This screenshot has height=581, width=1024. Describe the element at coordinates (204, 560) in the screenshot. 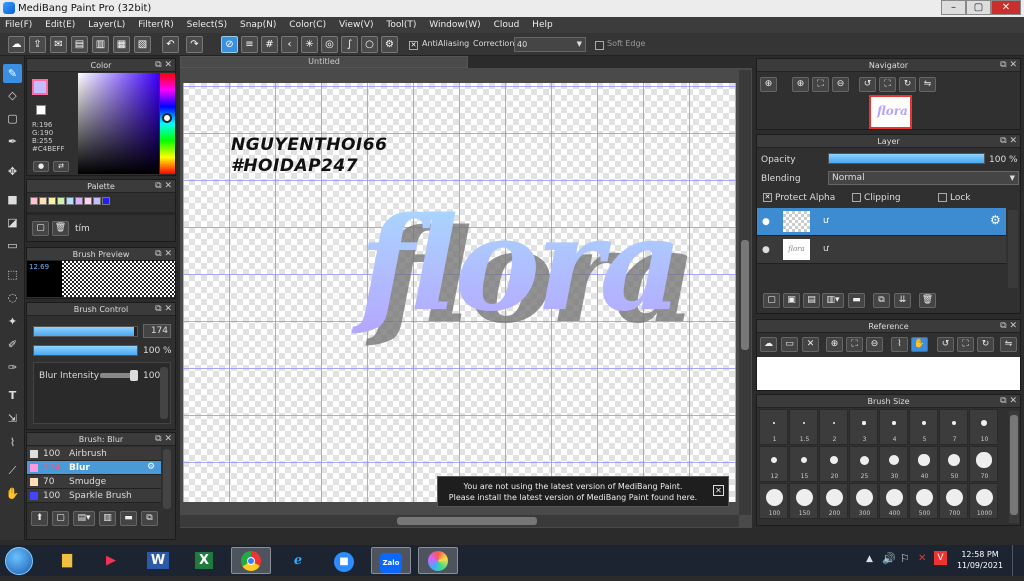

I see `excel-icon: X` at that location.